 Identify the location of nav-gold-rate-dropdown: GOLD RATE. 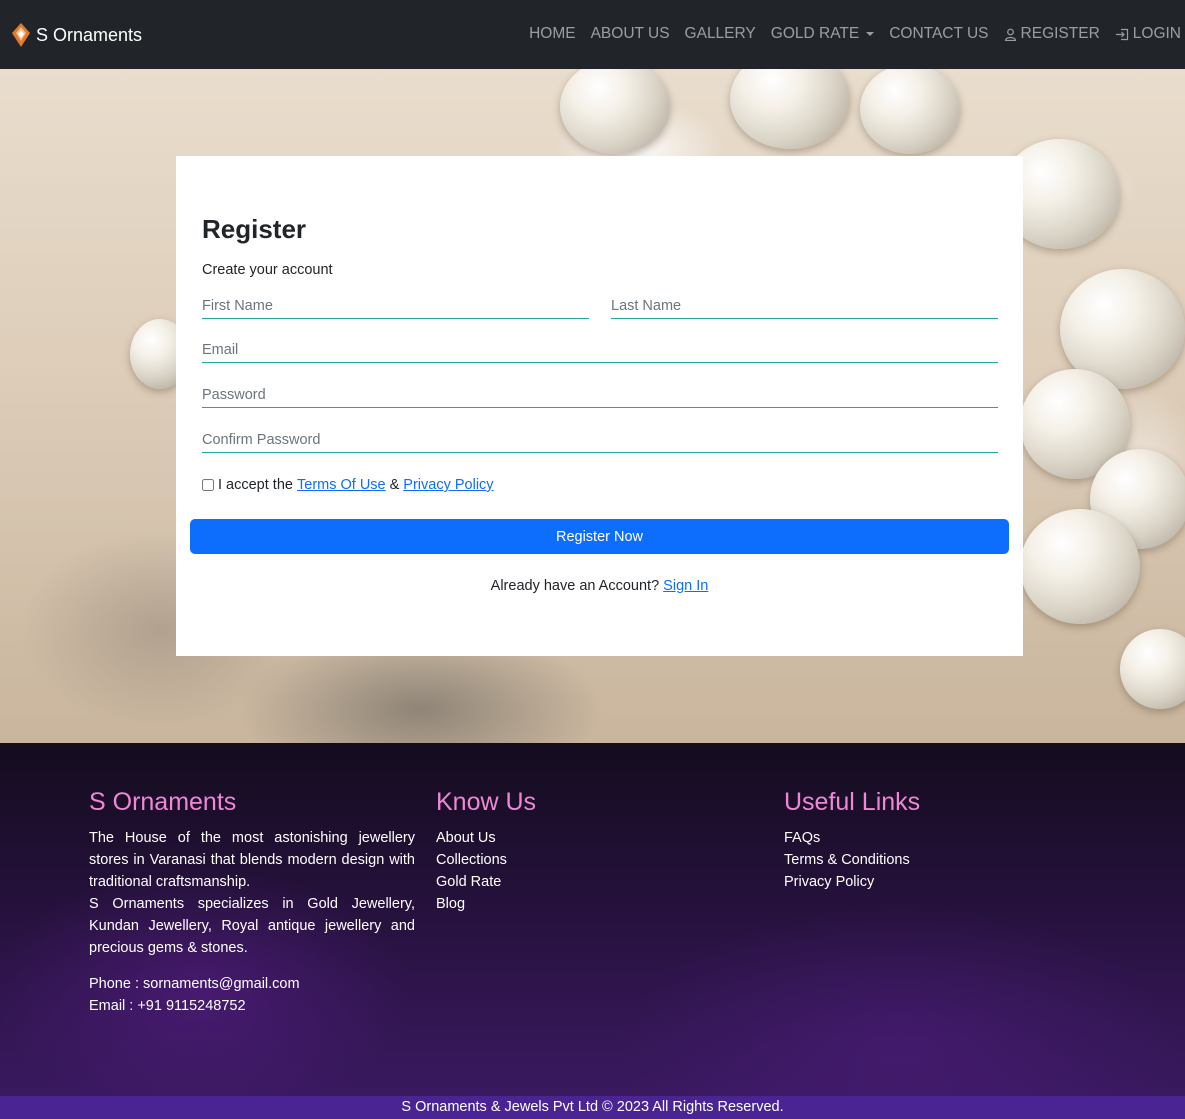
(822, 34).